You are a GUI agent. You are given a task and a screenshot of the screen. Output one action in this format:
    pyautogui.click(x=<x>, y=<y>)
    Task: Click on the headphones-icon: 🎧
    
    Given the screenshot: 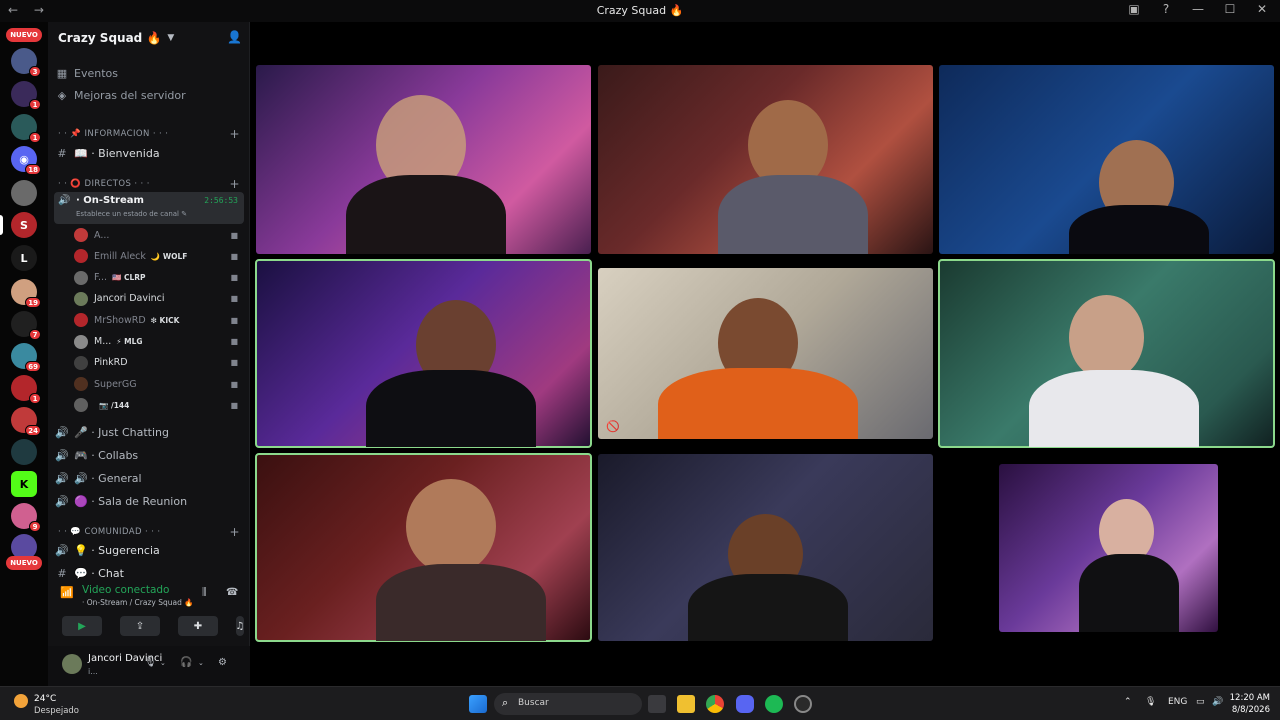 What is the action you would take?
    pyautogui.click(x=186, y=662)
    